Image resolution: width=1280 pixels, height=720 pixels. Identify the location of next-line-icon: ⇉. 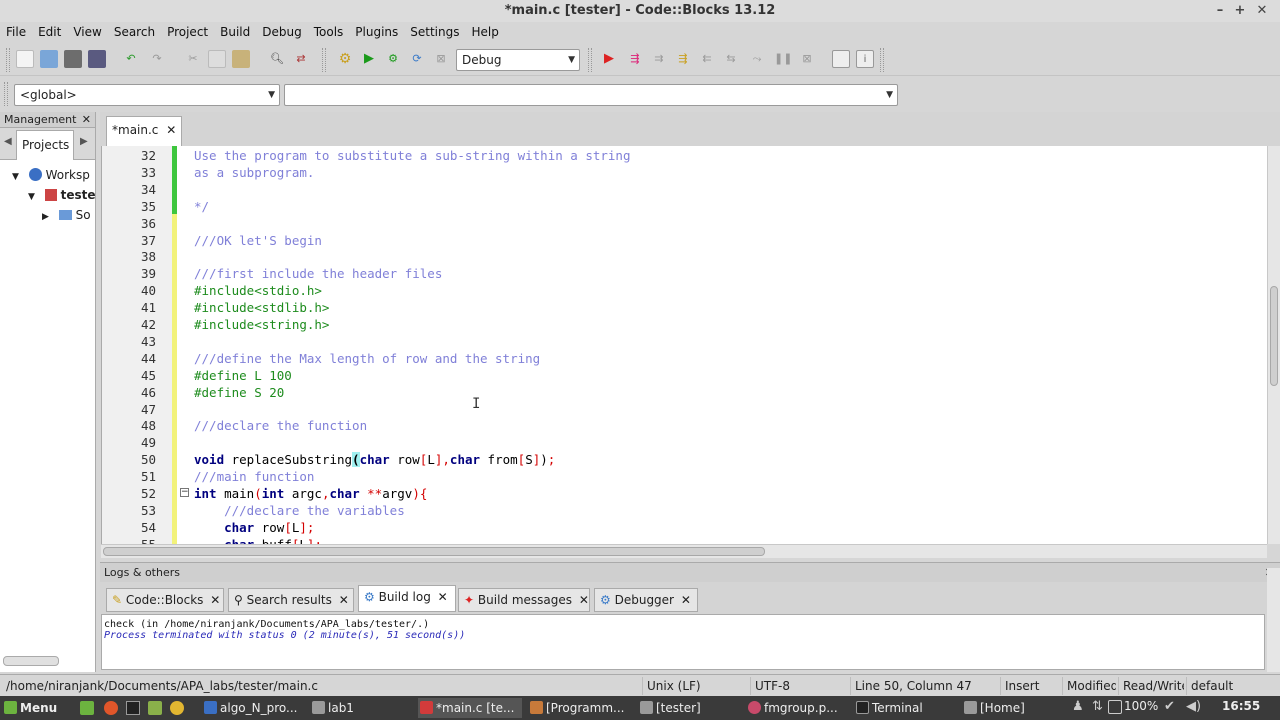
(659, 59).